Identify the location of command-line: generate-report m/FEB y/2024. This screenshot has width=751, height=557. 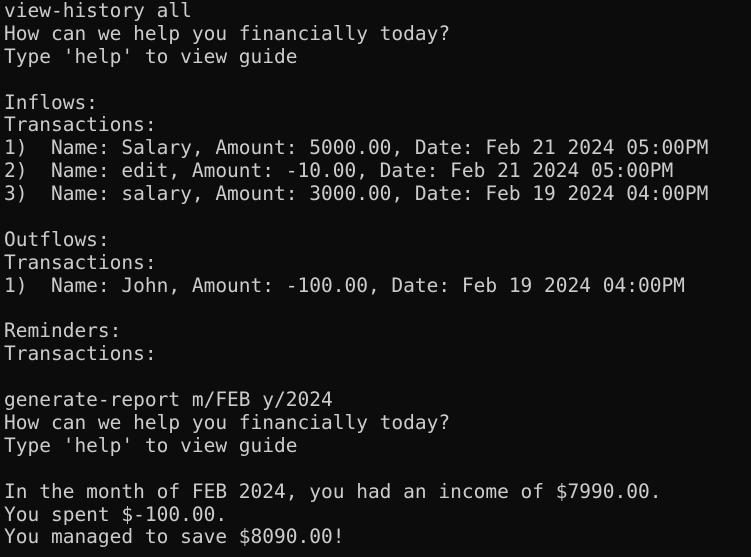
(168, 400).